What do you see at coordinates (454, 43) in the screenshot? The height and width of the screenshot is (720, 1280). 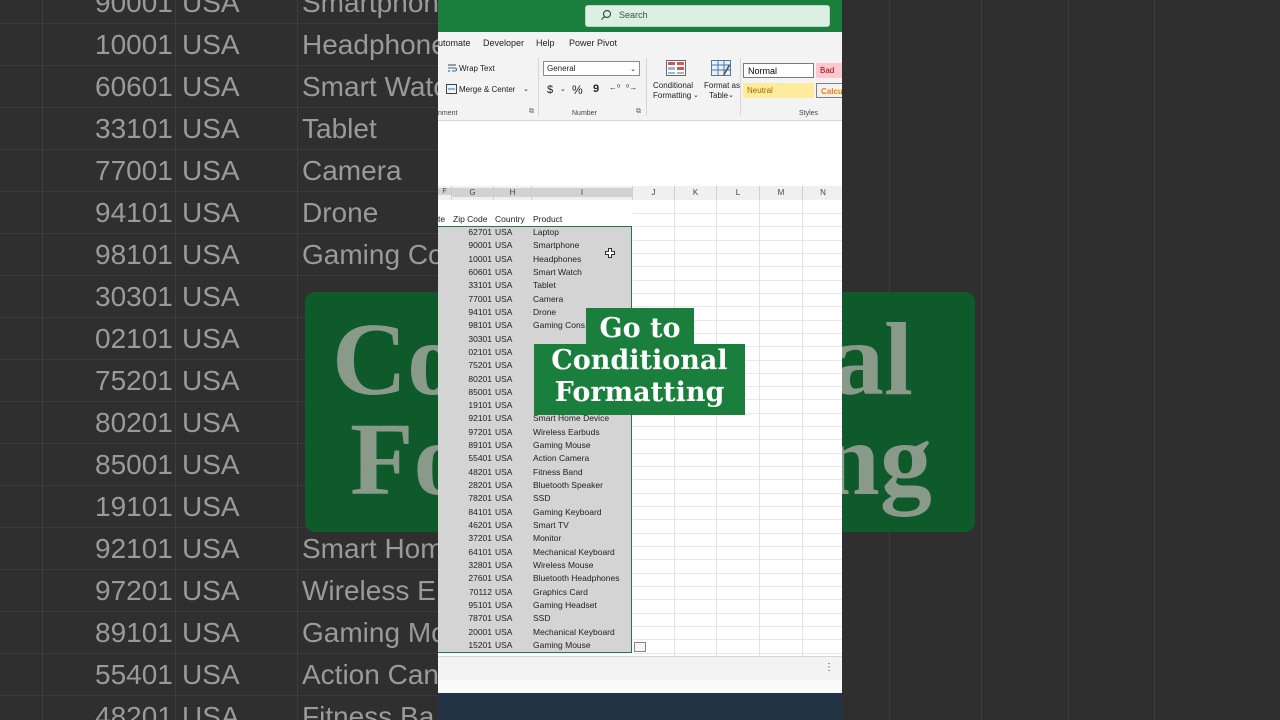 I see `menu-automate: utomate` at bounding box center [454, 43].